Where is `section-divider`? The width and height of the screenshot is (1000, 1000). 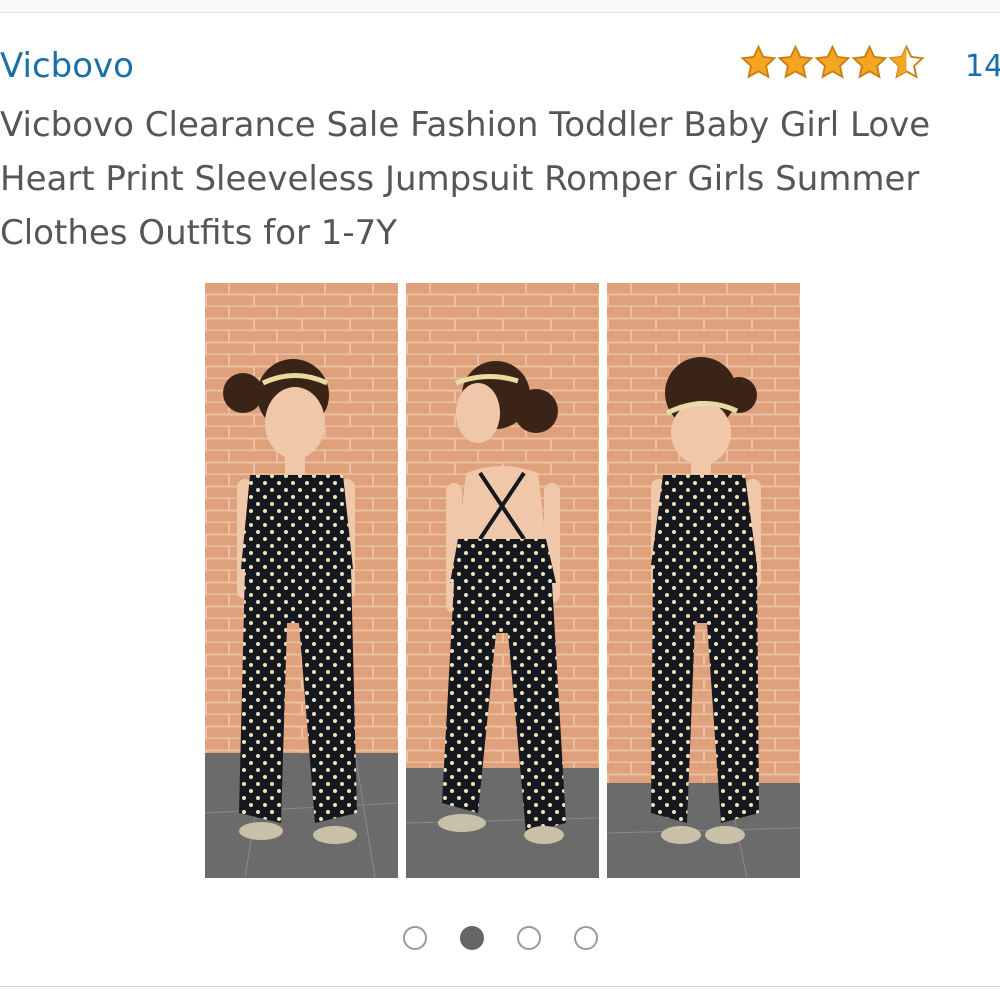
section-divider is located at coordinates (500, 986).